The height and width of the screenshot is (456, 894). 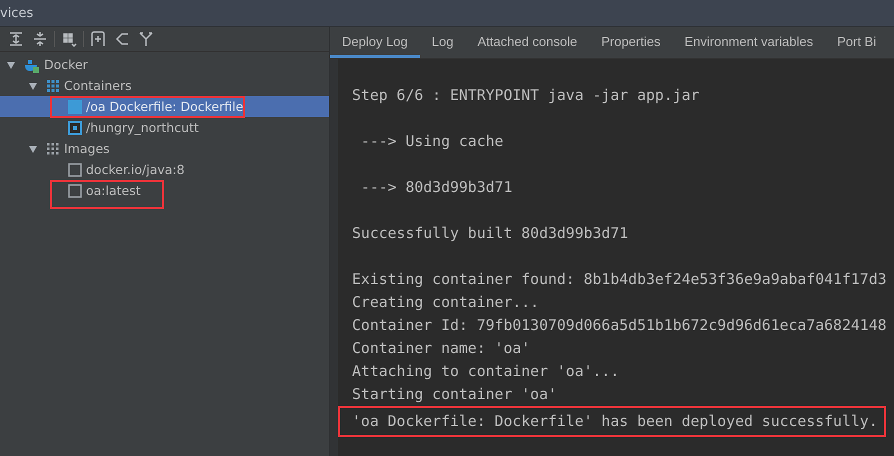 I want to click on log-line: Step 6/6 : ENTRYPOINT java -jar app.jar, so click(x=526, y=95).